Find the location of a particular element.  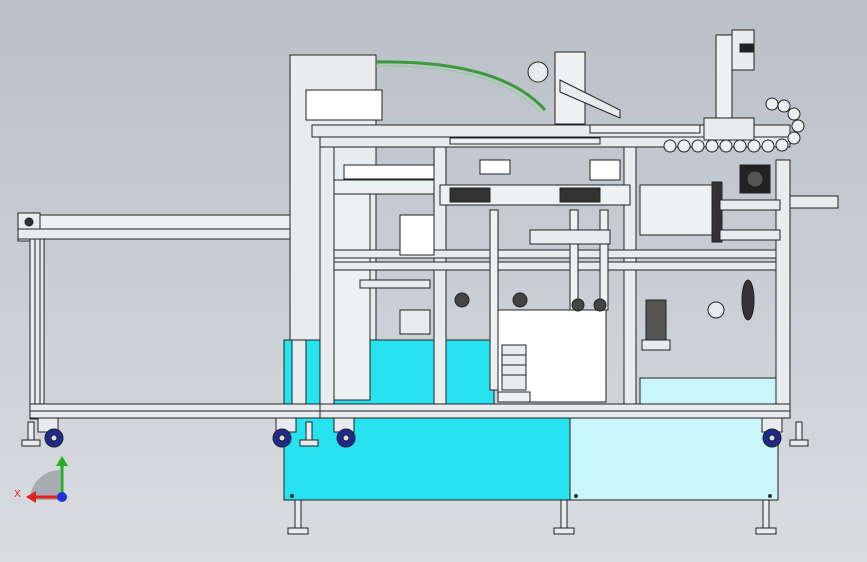

infeed-conveyor is located at coordinates (169, 316).